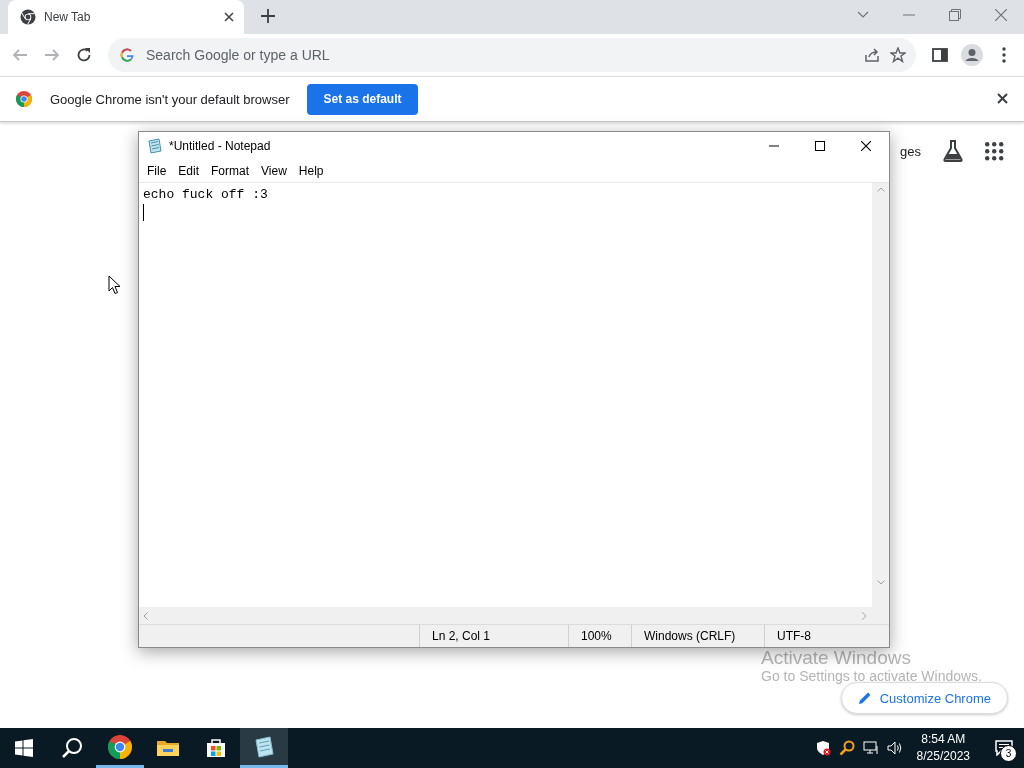  Describe the element at coordinates (143, 212) in the screenshot. I see `text-cursor` at that location.